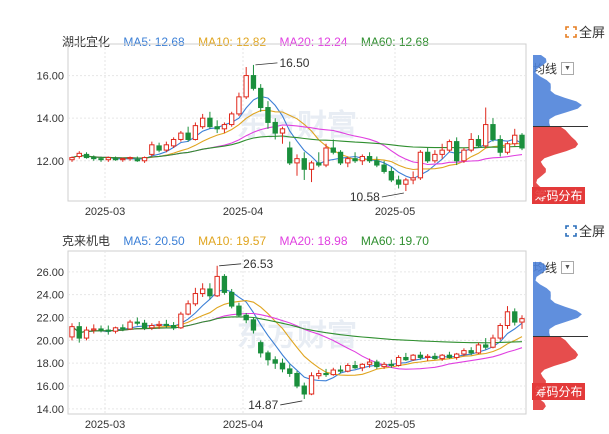 This screenshot has height=434, width=609. What do you see at coordinates (556, 373) in the screenshot?
I see `chip-distribution-red` at bounding box center [556, 373].